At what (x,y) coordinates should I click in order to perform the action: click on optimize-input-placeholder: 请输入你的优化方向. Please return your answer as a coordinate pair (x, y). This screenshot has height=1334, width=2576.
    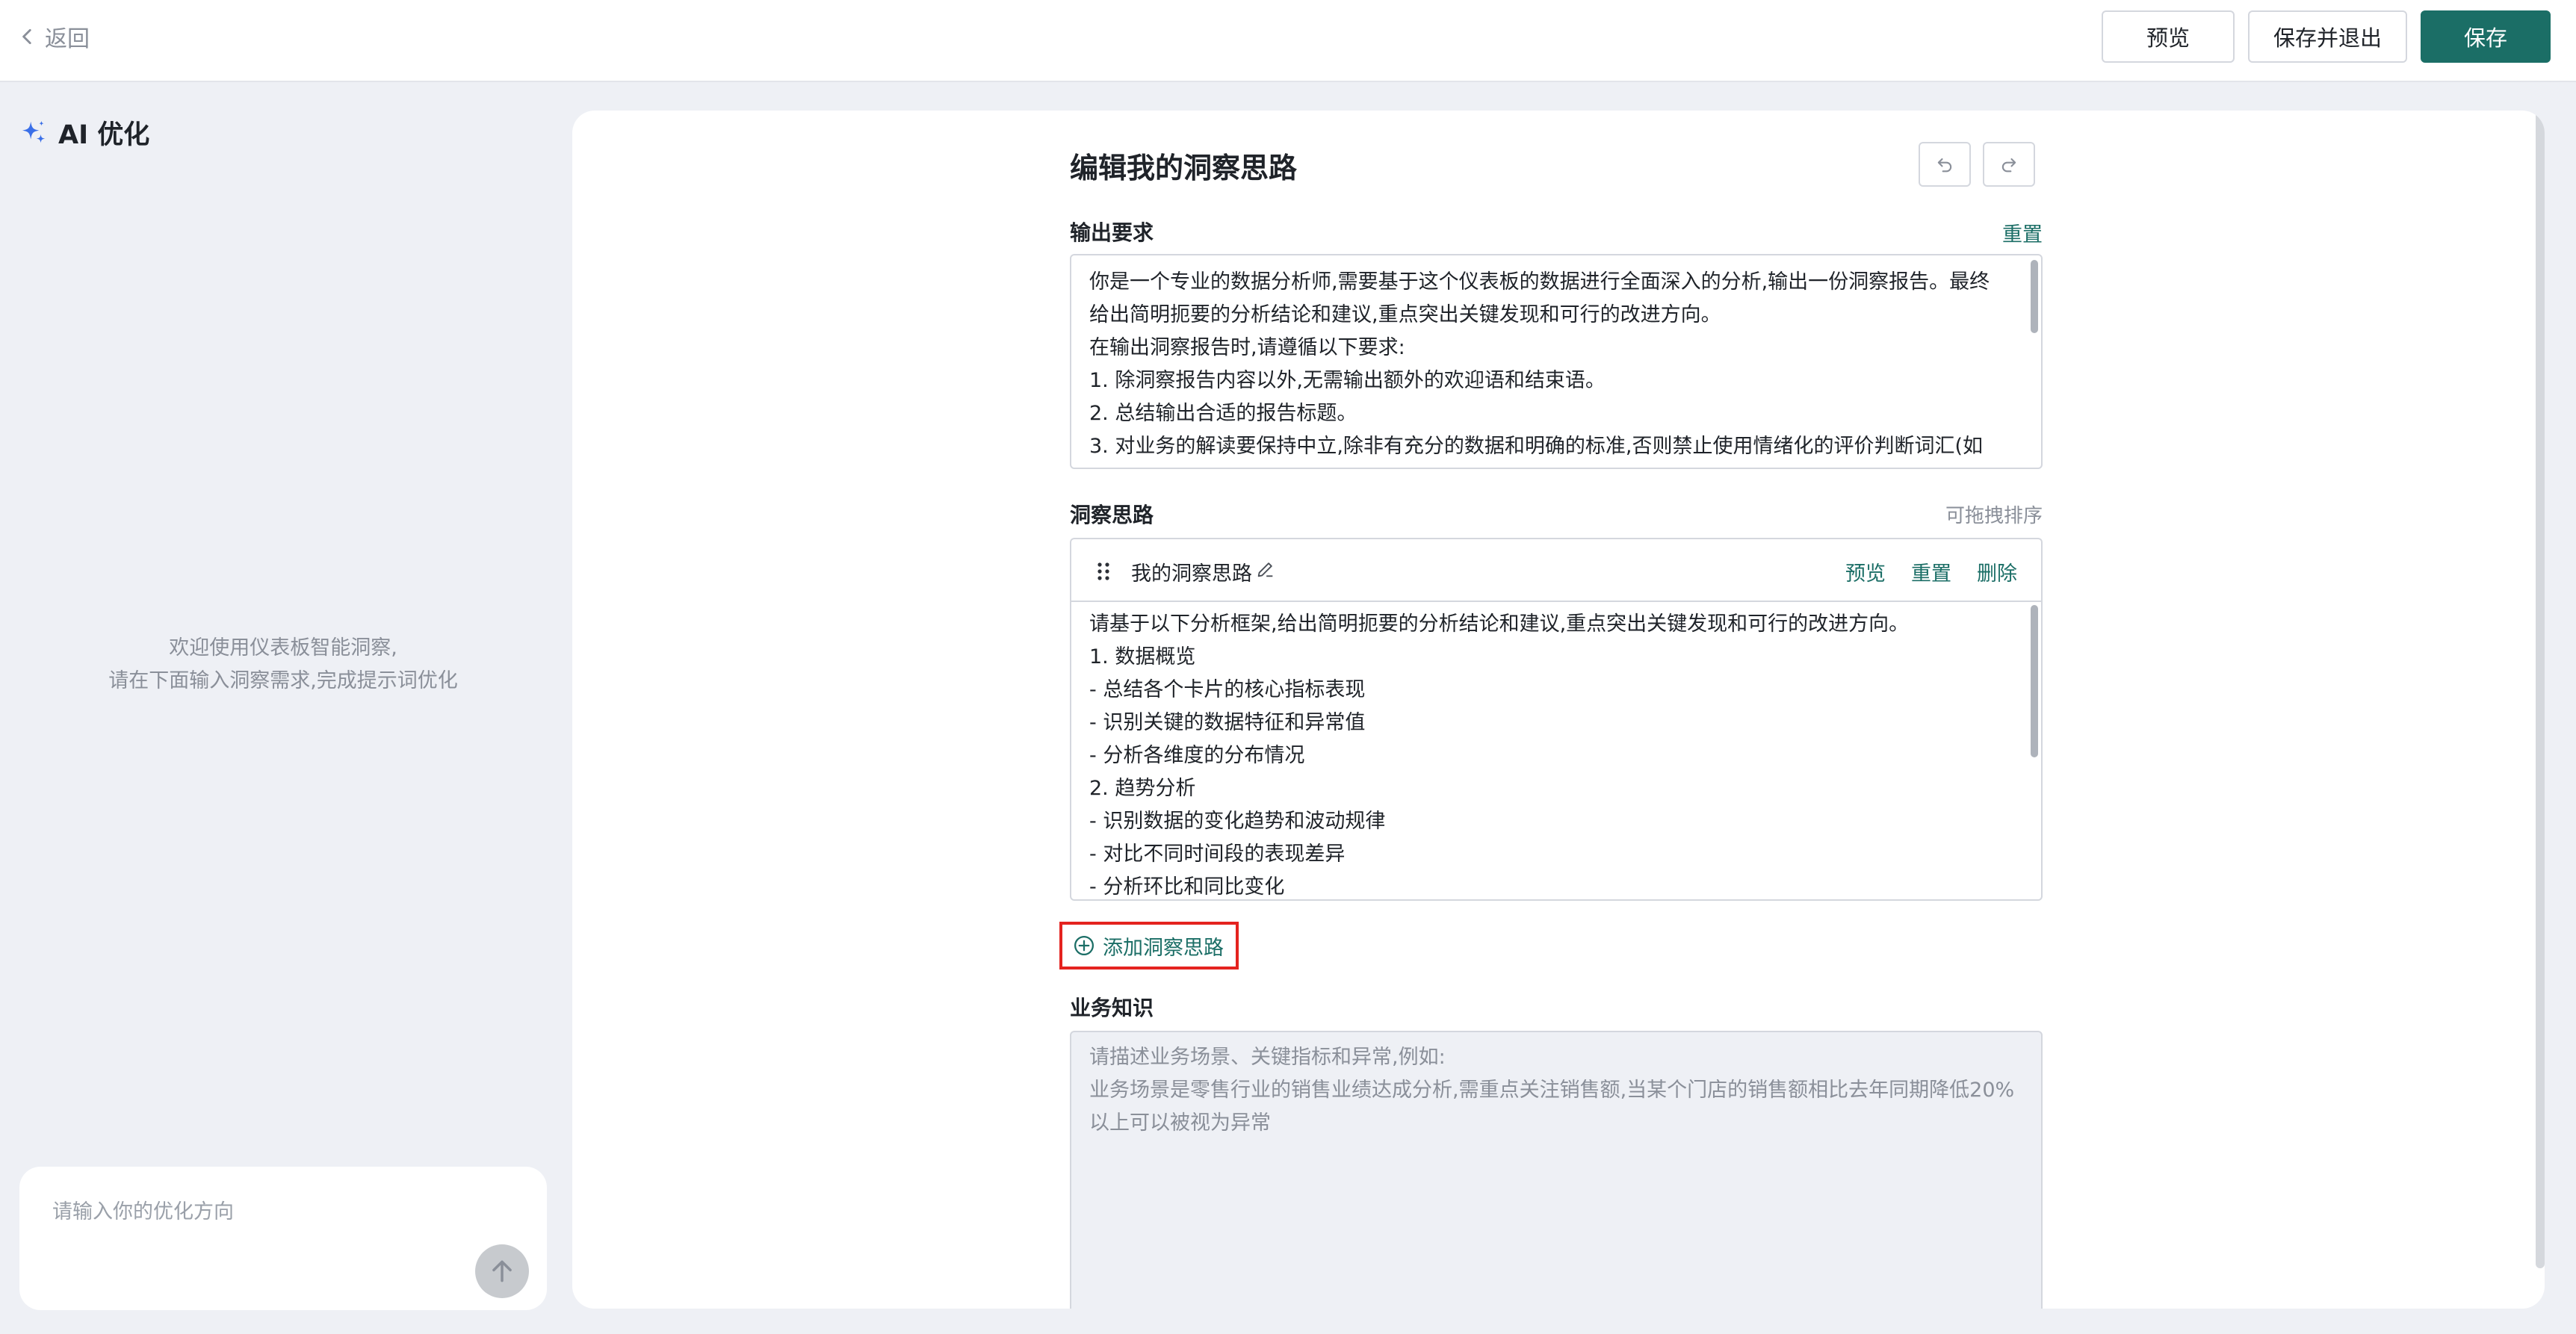
    Looking at the image, I should click on (143, 1211).